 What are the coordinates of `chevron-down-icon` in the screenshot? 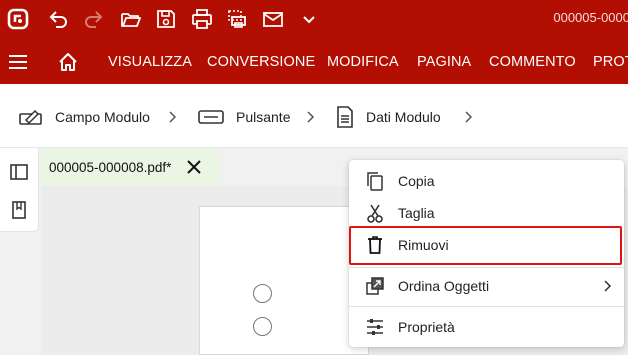 It's located at (309, 19).